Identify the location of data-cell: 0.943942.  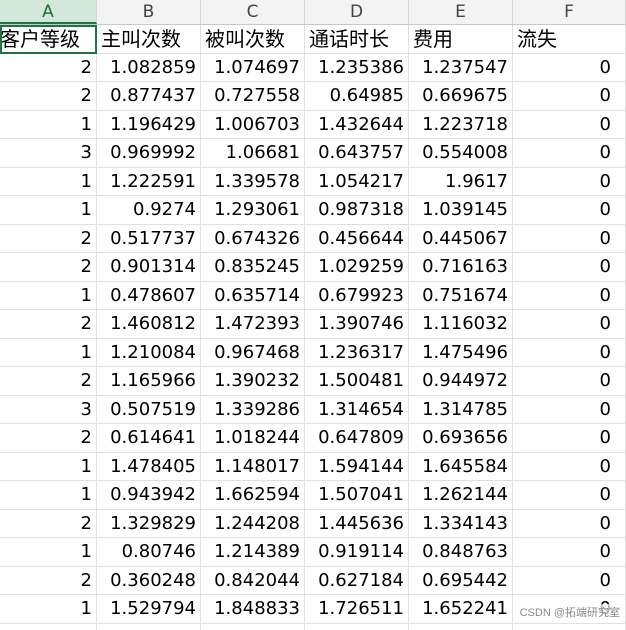
(149, 495).